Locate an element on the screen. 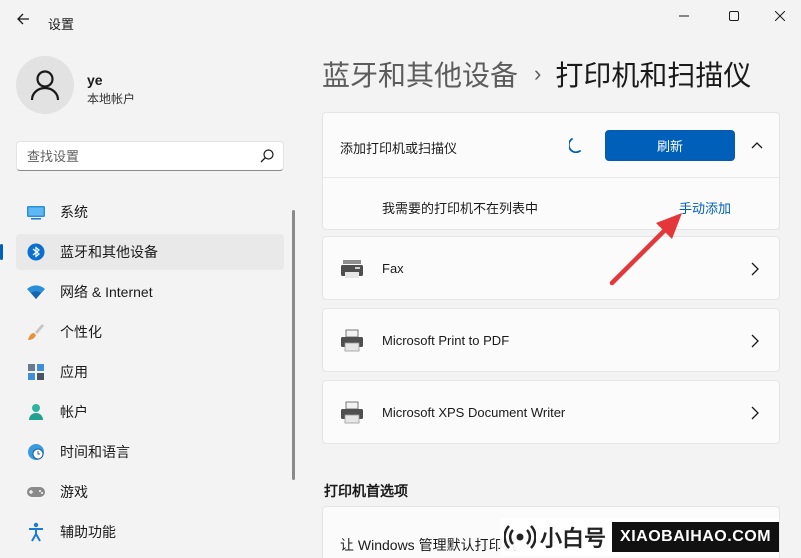 This screenshot has height=558, width=801. search-box is located at coordinates (150, 156).